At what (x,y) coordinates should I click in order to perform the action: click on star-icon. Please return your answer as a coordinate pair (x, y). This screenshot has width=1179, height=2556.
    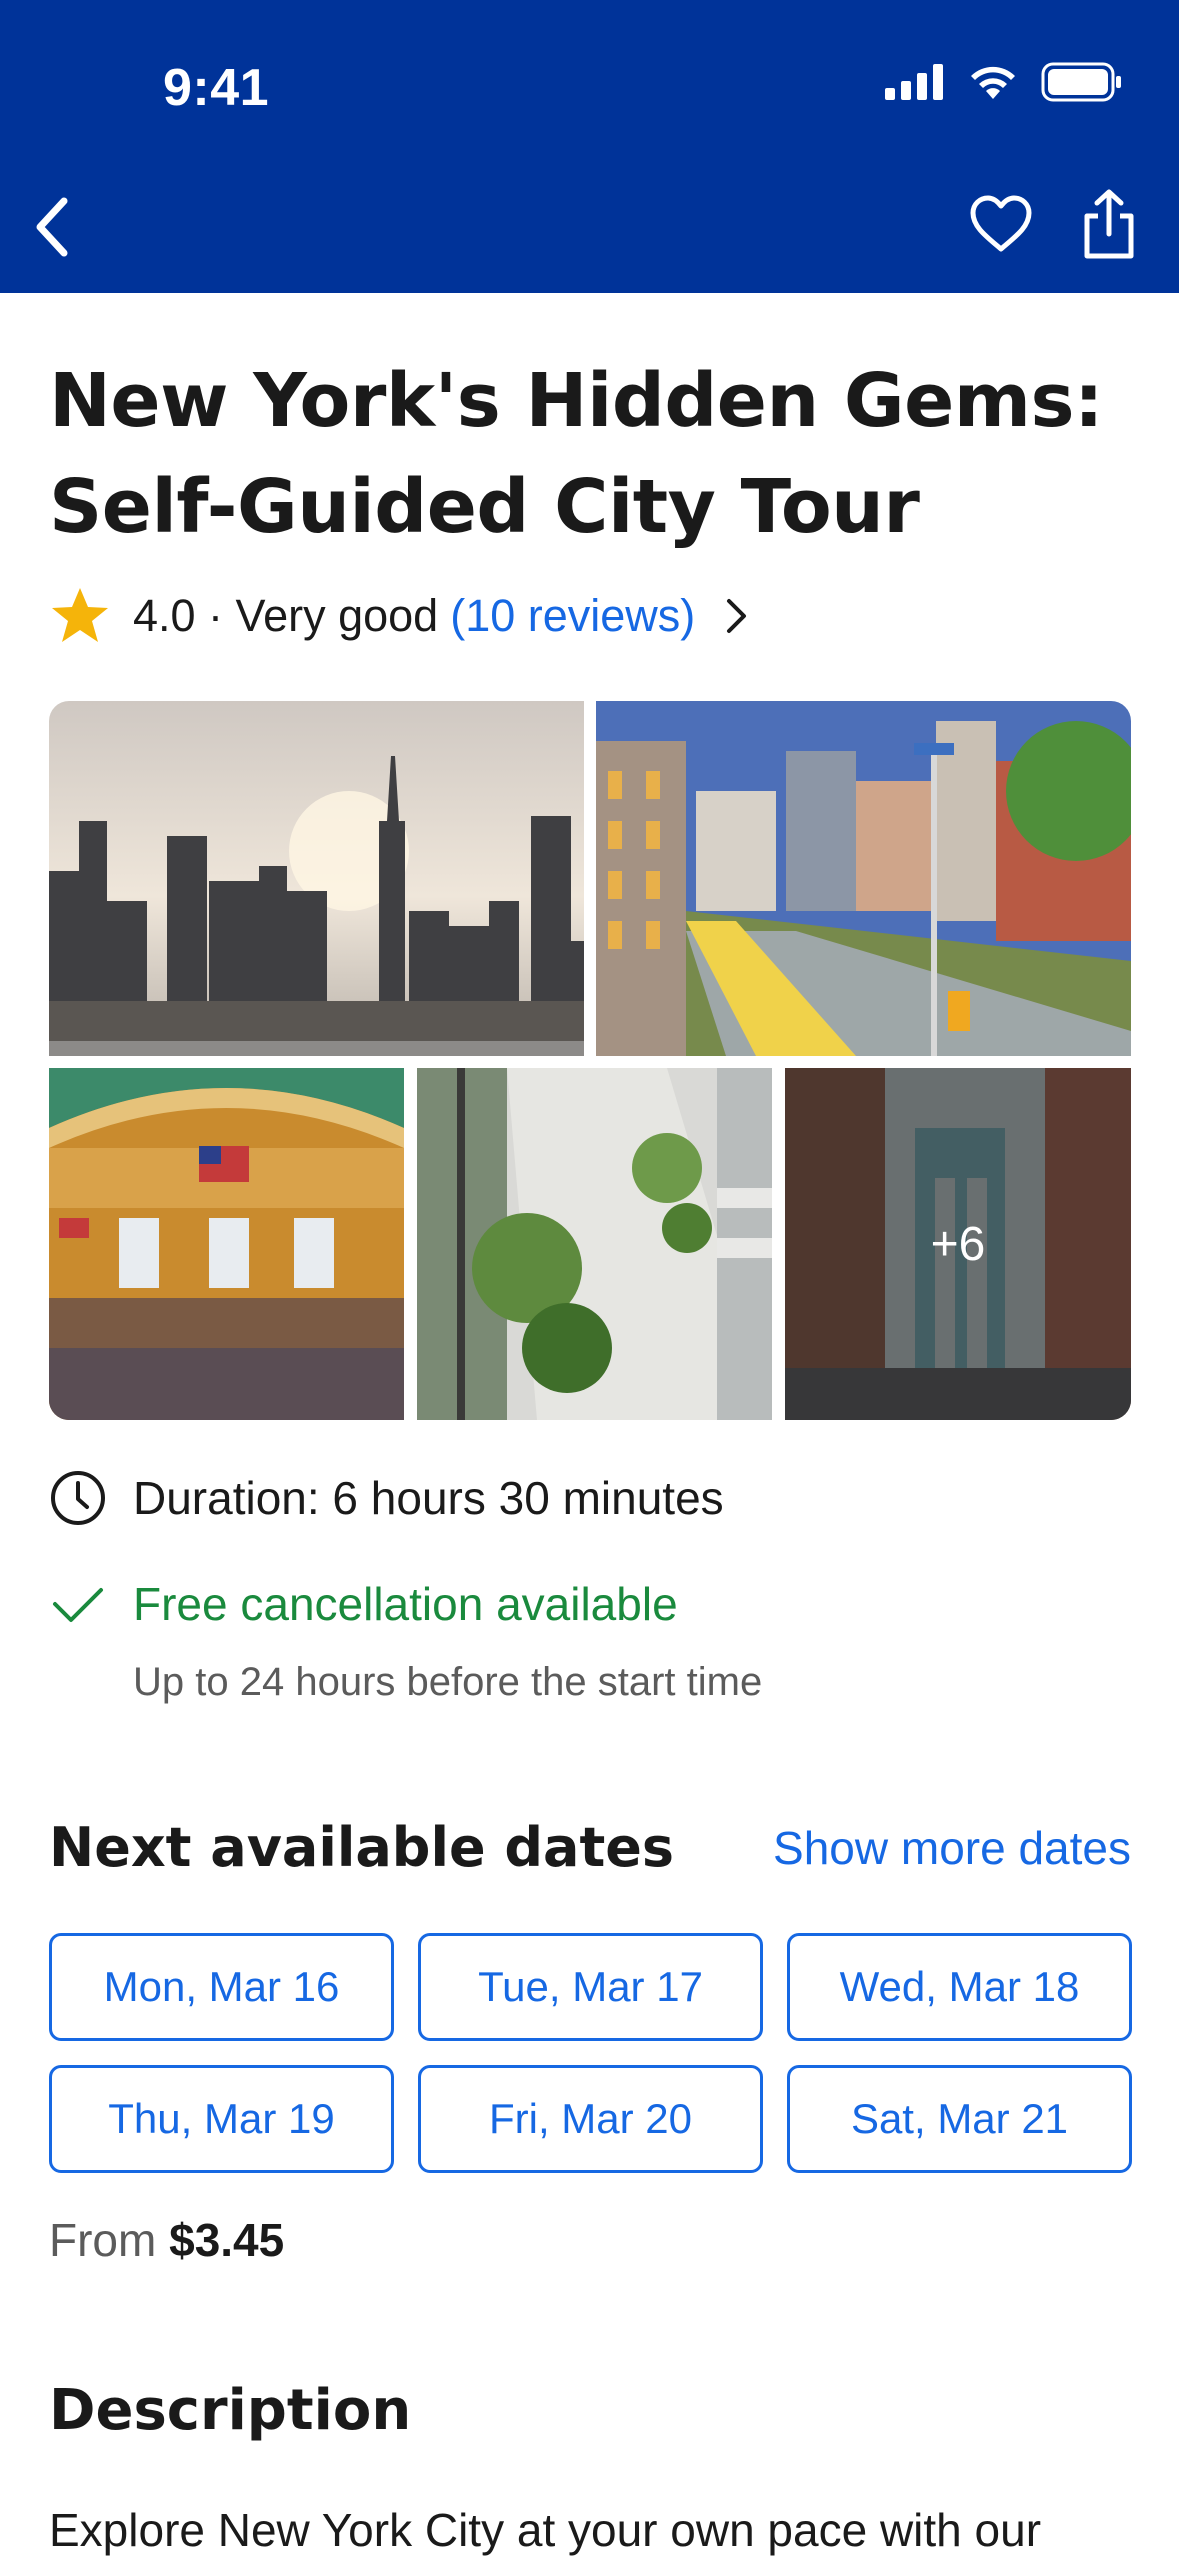
    Looking at the image, I should click on (80, 615).